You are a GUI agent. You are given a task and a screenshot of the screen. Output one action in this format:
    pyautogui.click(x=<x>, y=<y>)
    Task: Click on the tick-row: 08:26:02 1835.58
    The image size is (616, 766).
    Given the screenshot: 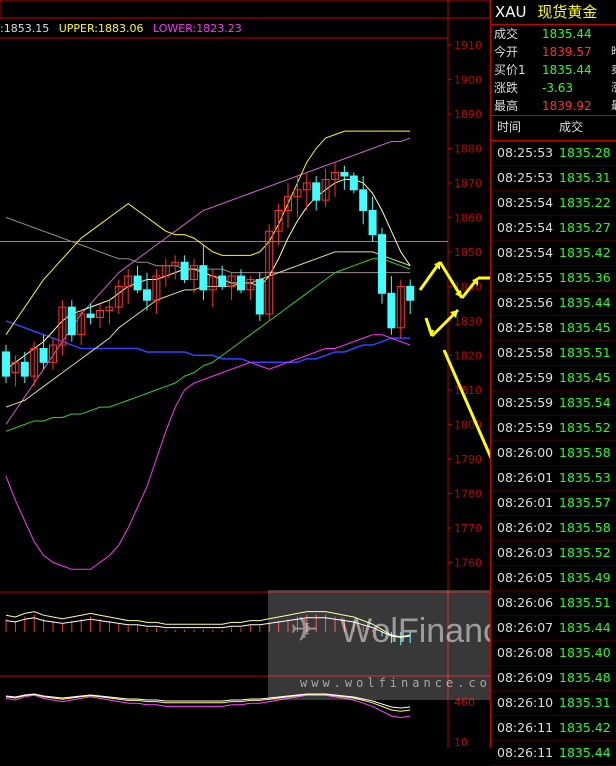 What is the action you would take?
    pyautogui.click(x=553, y=528)
    